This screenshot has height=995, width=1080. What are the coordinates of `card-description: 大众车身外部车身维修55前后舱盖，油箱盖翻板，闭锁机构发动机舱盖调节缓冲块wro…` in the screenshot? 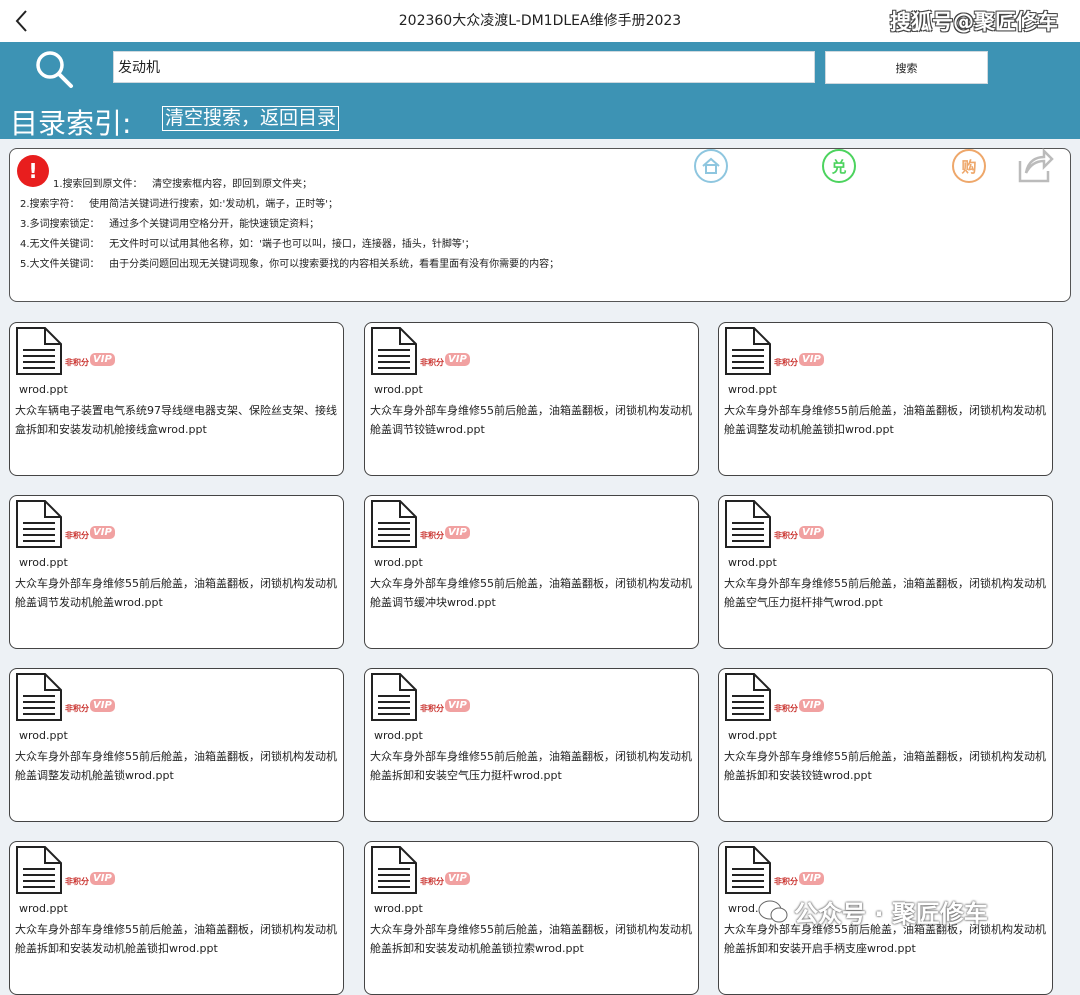 It's located at (531, 593).